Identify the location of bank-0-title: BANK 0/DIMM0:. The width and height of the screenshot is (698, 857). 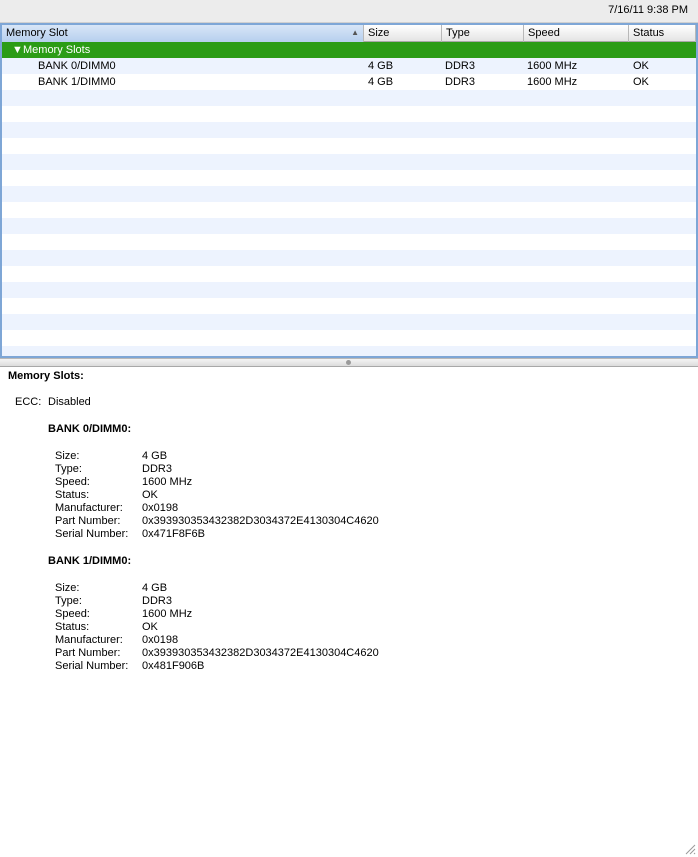
(90, 429).